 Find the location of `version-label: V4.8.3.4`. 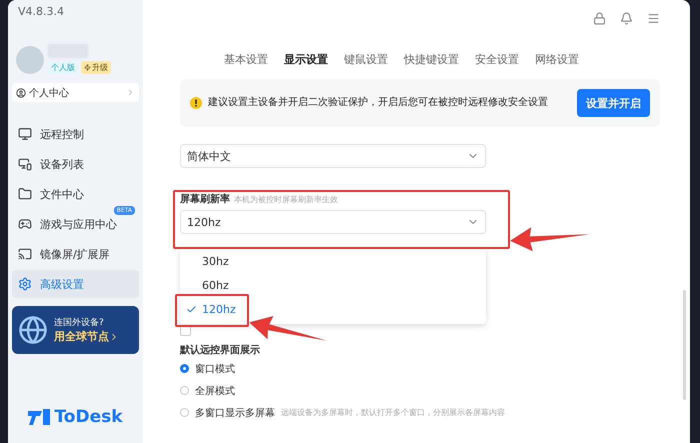

version-label: V4.8.3.4 is located at coordinates (42, 12).